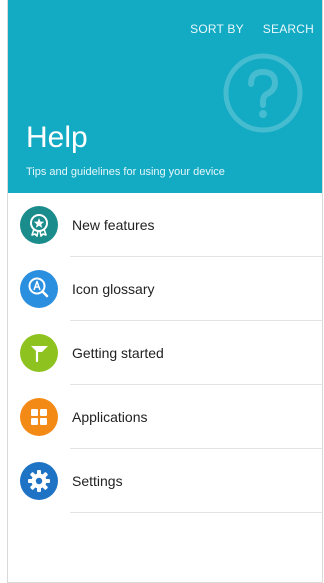  Describe the element at coordinates (57, 137) in the screenshot. I see `page-title: Help` at that location.